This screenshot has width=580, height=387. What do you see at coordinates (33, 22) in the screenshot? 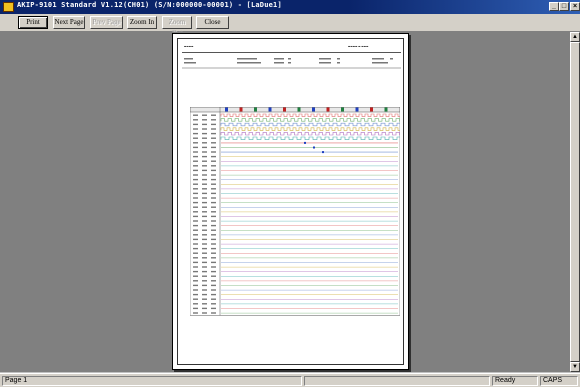
I see `print-button: Print` at bounding box center [33, 22].